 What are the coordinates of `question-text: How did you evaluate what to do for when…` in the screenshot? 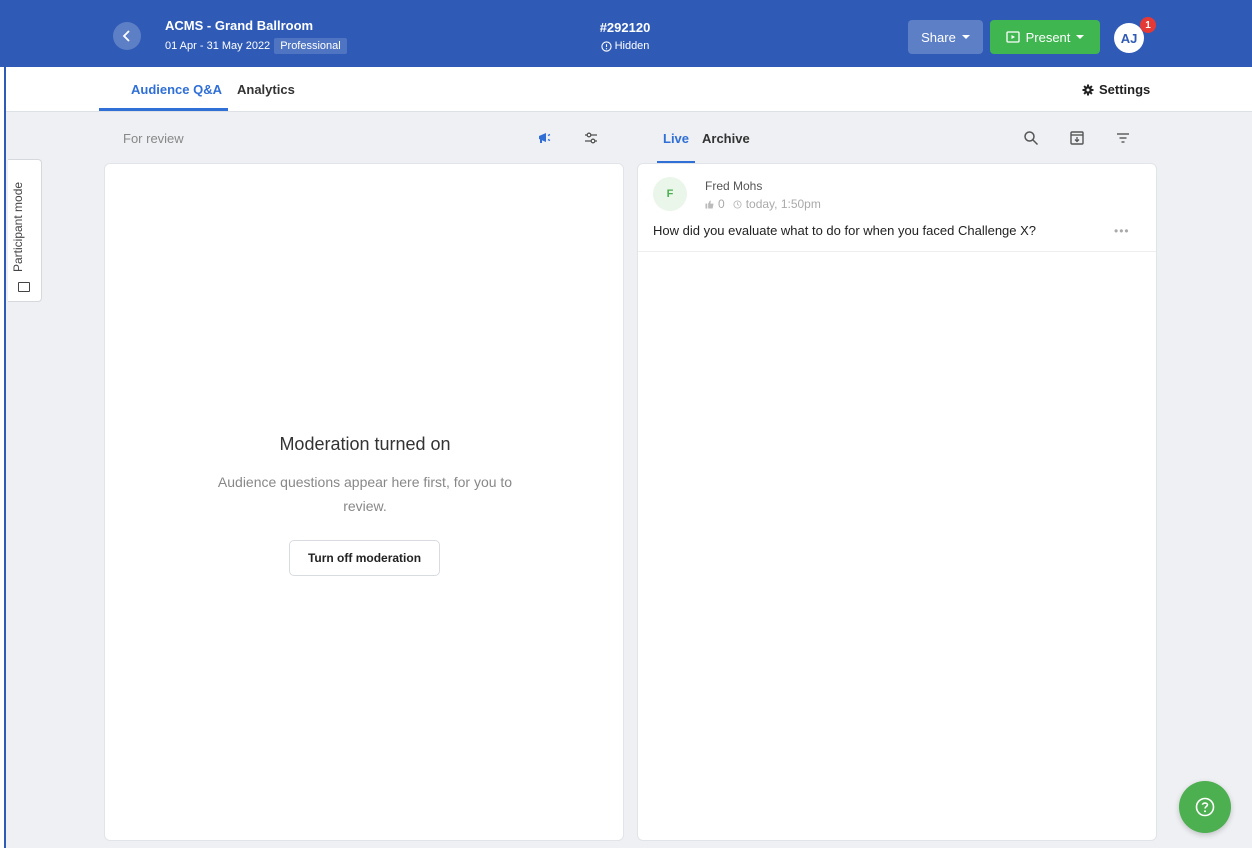 It's located at (845, 230).